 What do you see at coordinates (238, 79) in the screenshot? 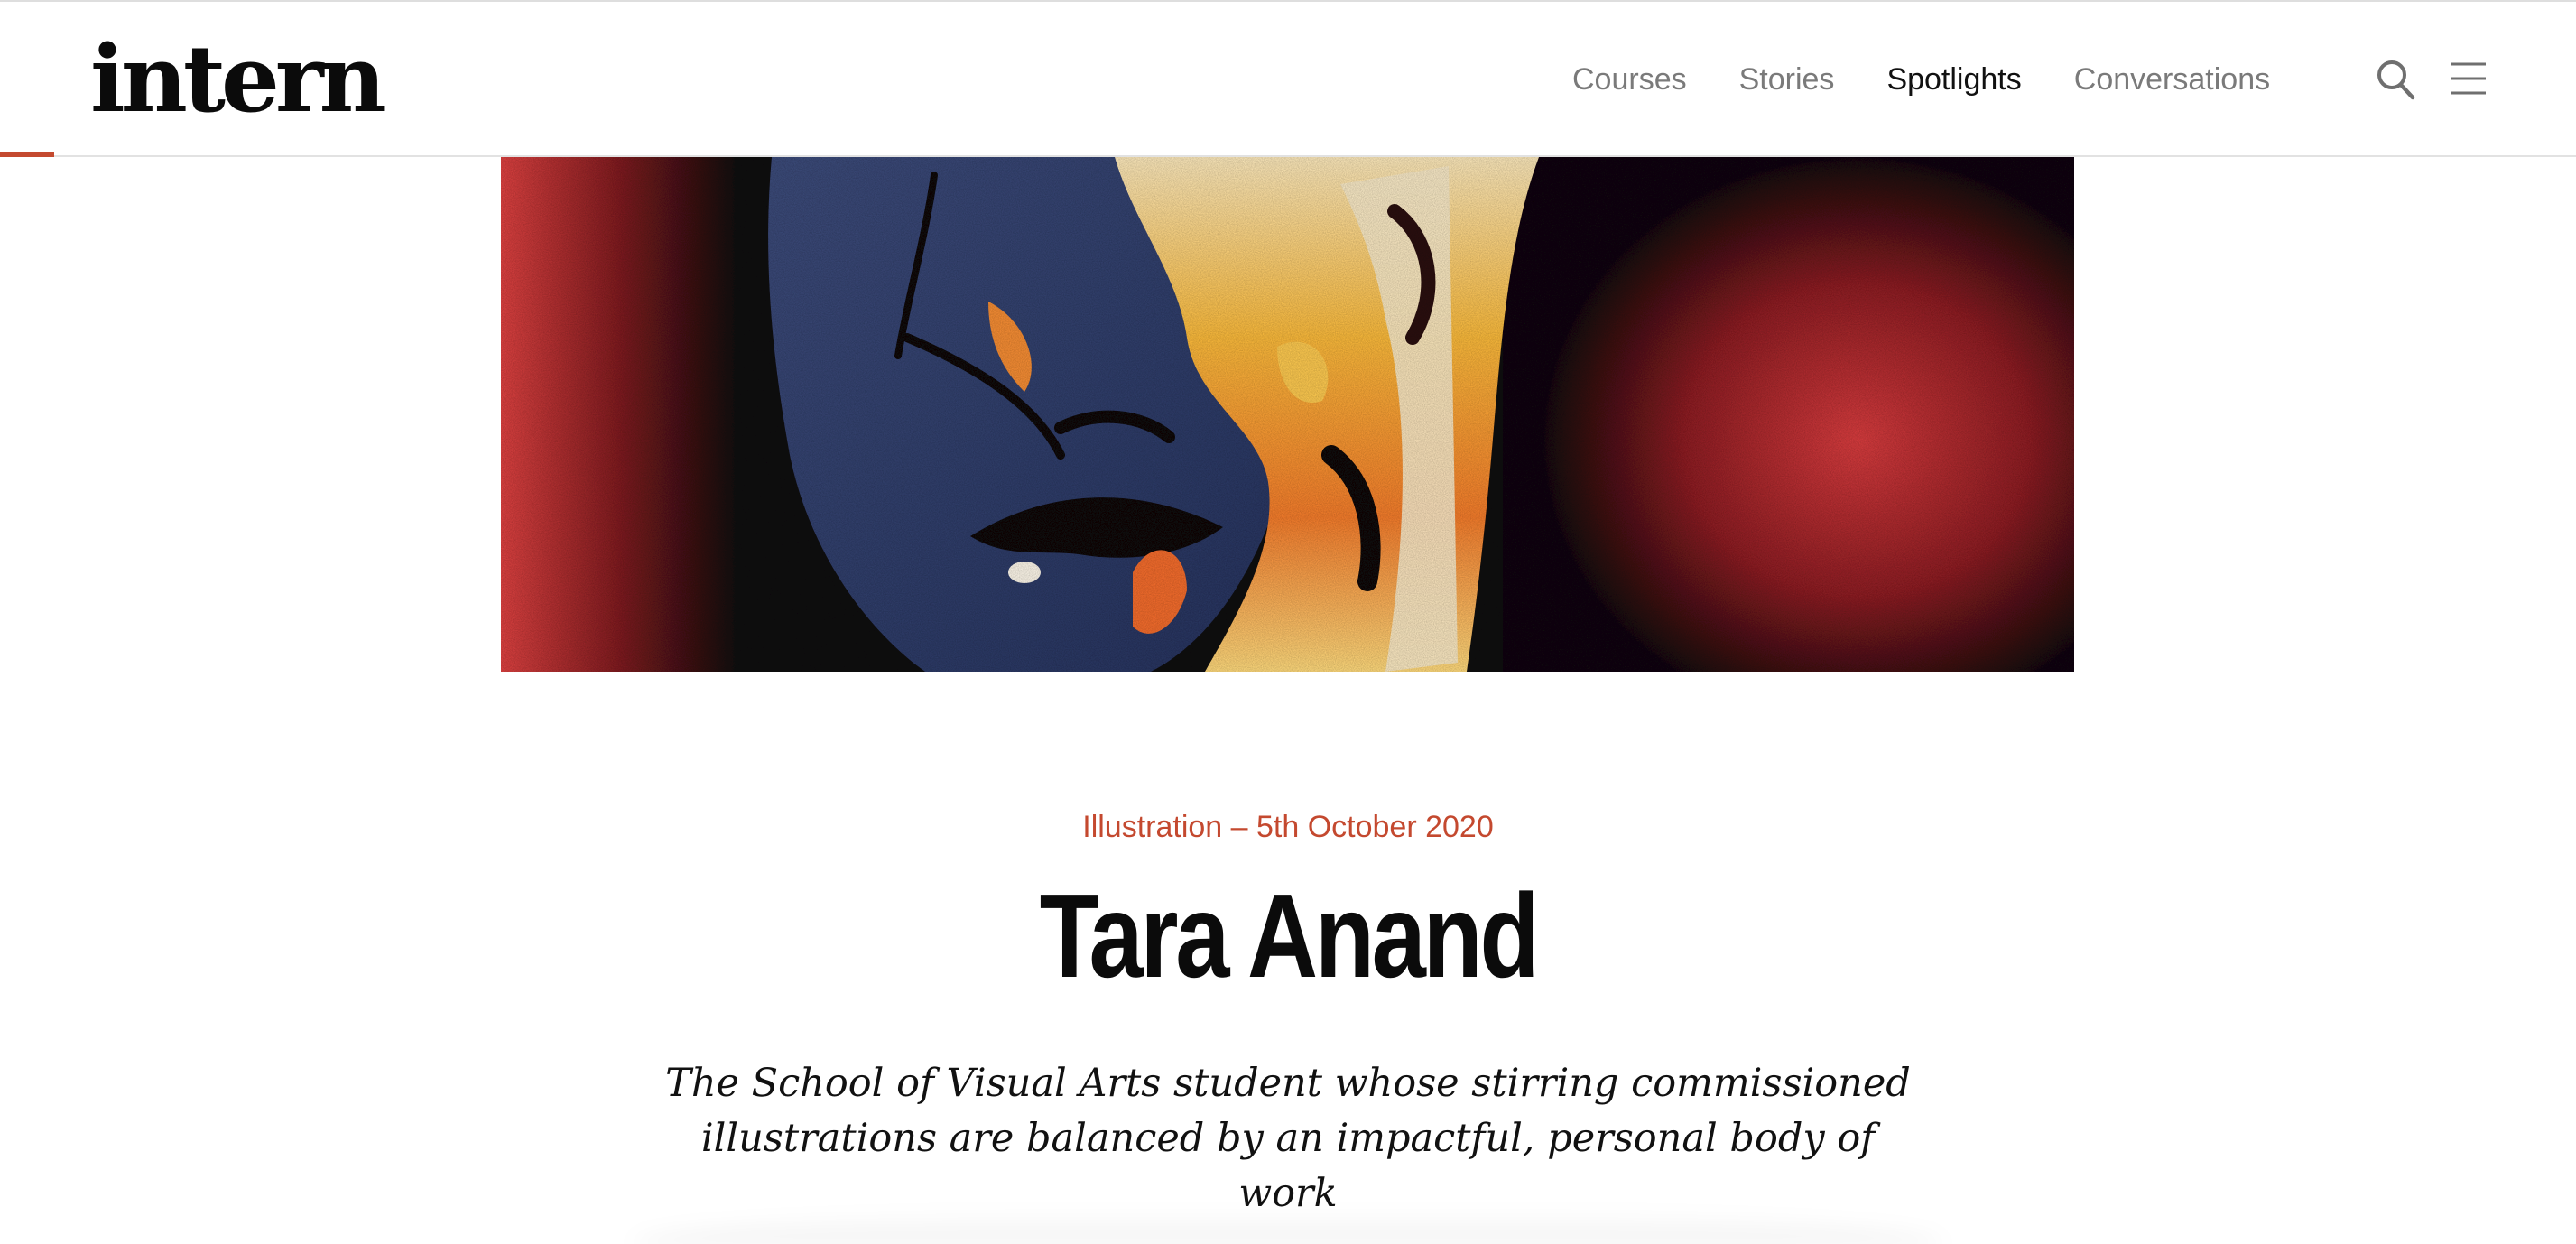
I see `site-logo: intern` at bounding box center [238, 79].